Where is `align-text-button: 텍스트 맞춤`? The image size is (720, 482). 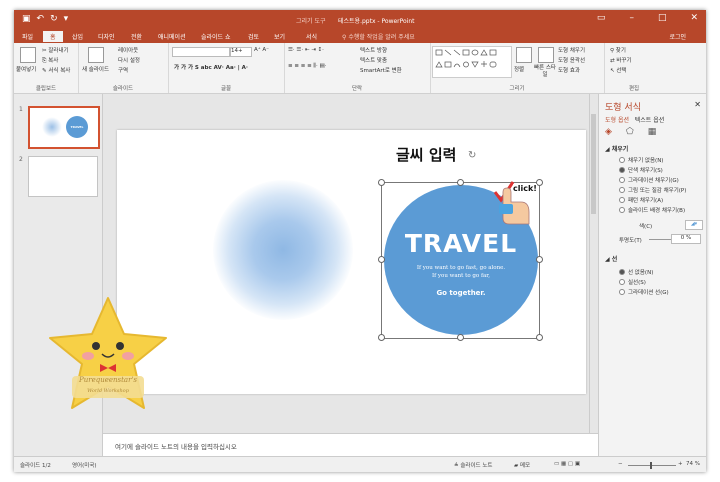
align-text-button: 텍스트 맞춤 is located at coordinates (373, 60).